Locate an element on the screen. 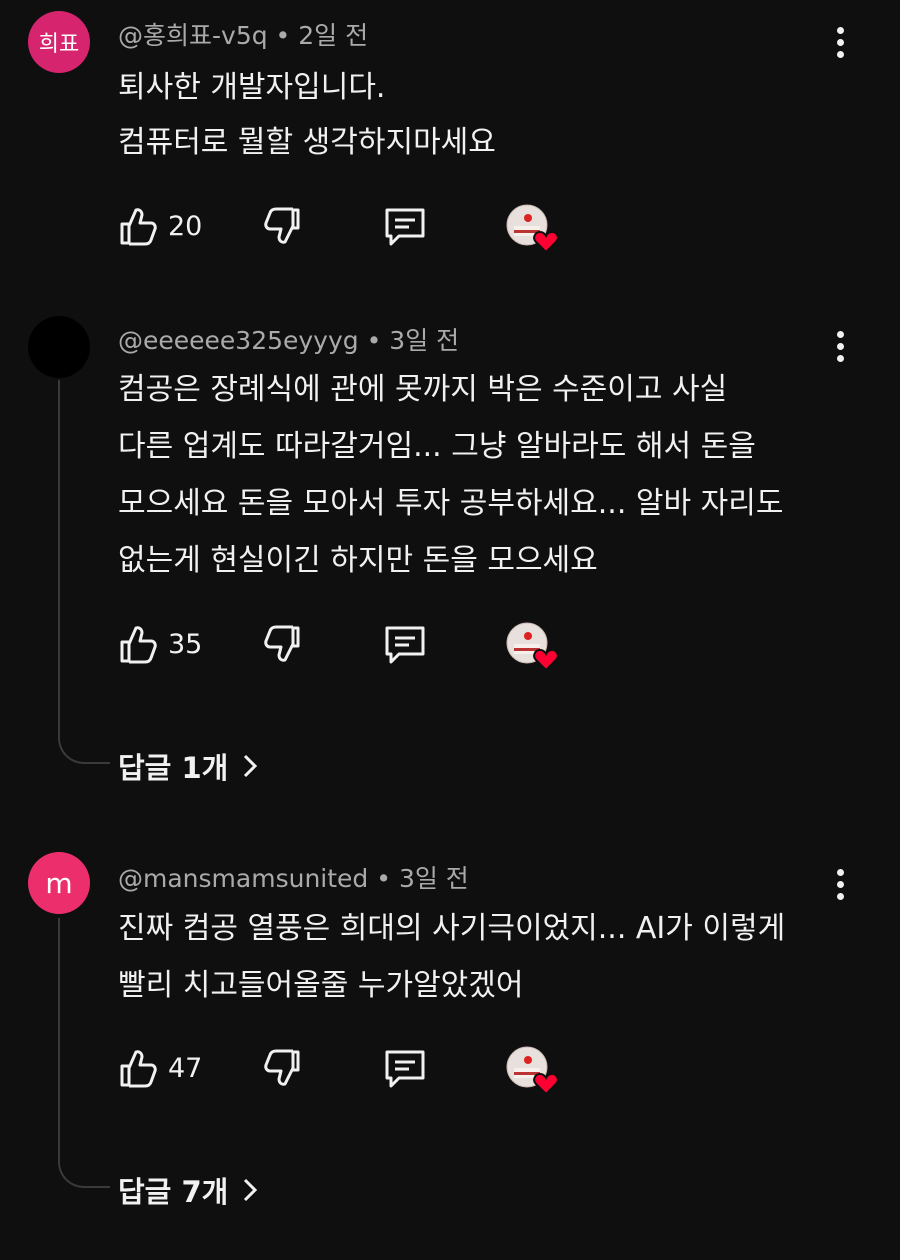 Image resolution: width=900 pixels, height=1260 pixels. comment-text-line: 없는게 현실이긴 하지만 돈을 모으세요 is located at coordinates (358, 560).